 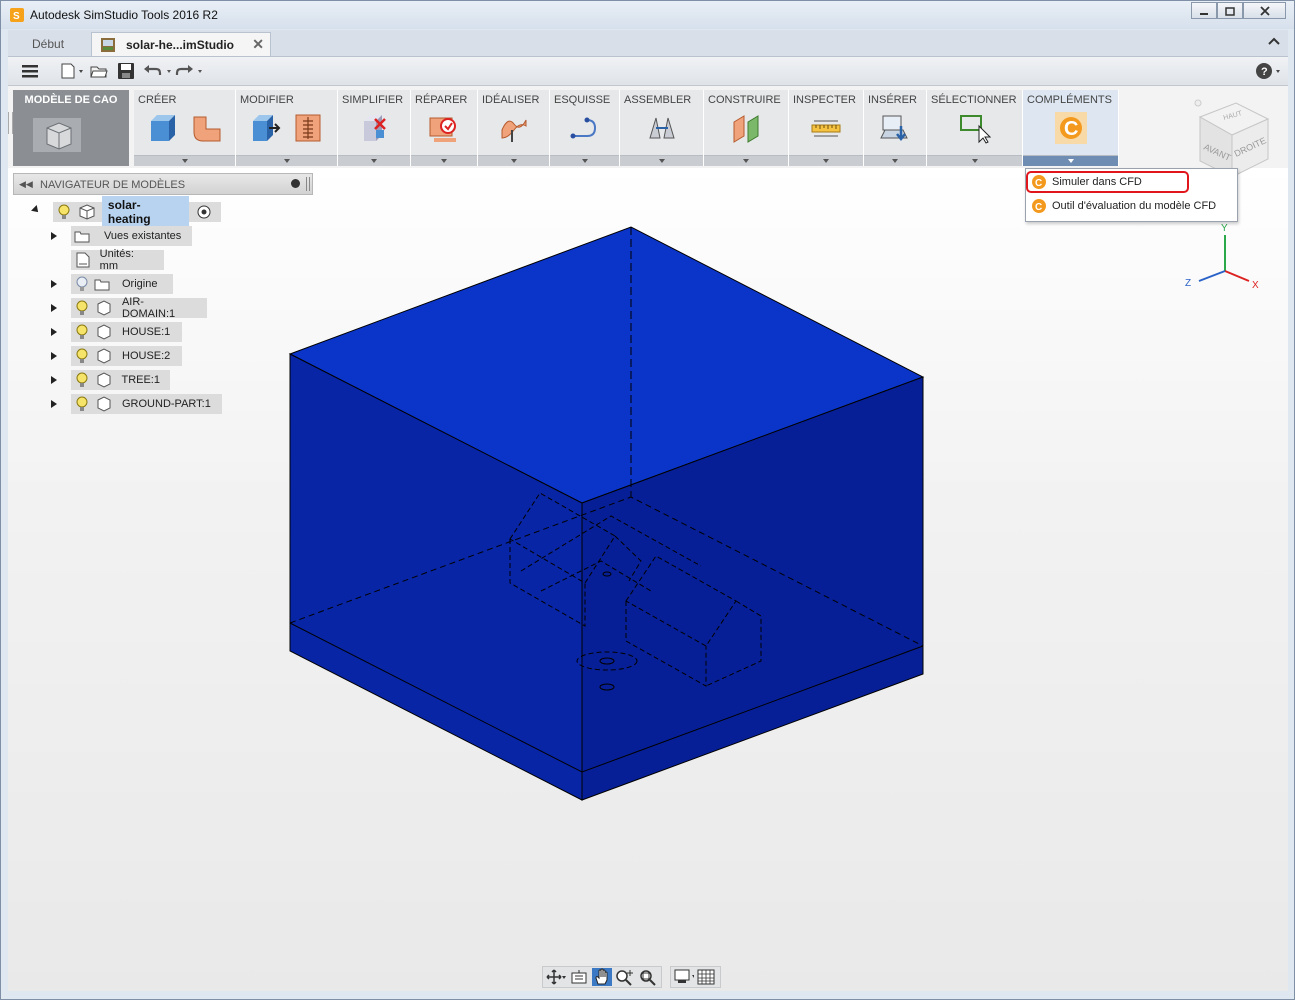 I want to click on panel-insert-dropdown, so click(x=895, y=160).